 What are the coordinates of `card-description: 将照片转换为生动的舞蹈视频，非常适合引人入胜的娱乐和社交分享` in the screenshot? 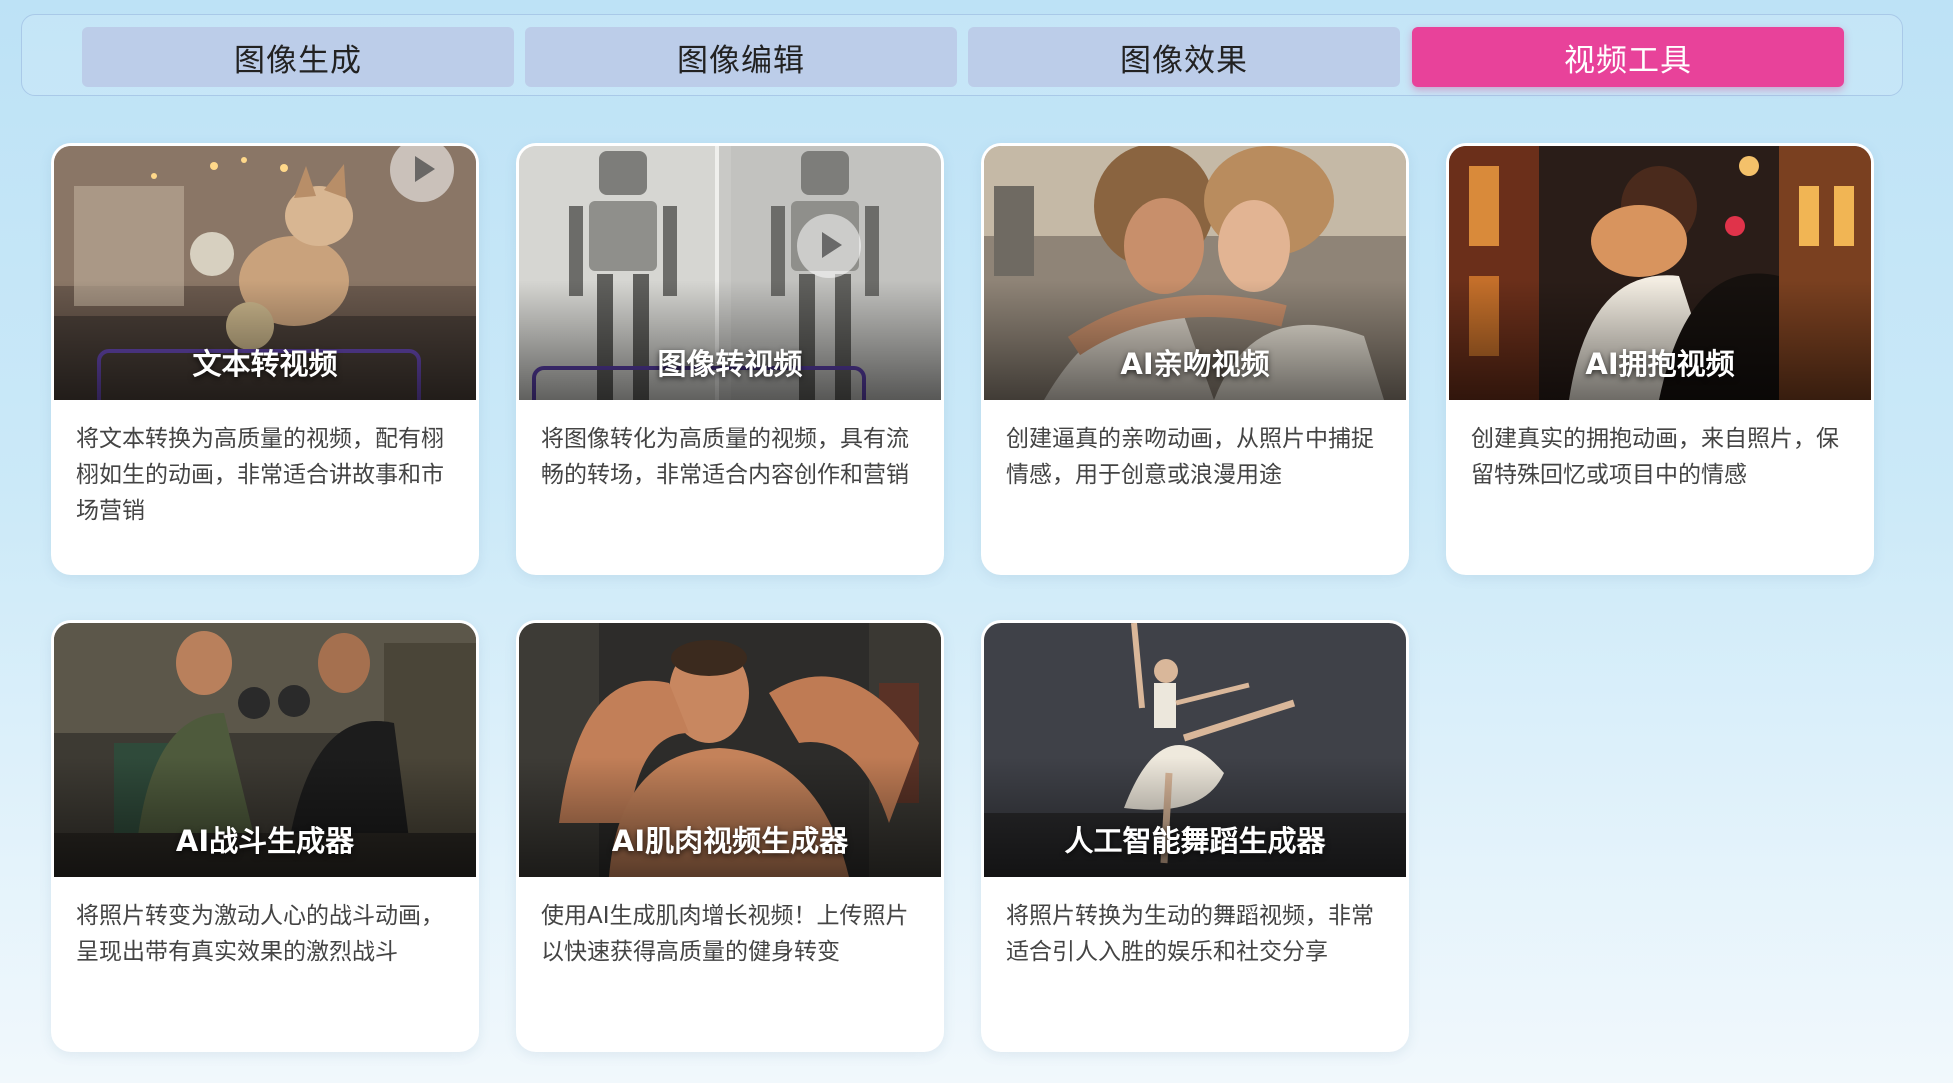 It's located at (1190, 934).